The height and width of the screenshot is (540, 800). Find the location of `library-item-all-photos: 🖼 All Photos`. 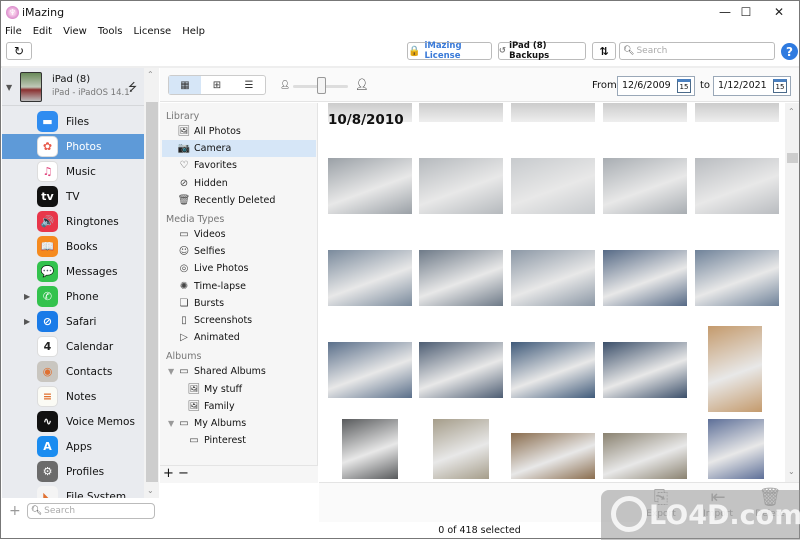

library-item-all-photos: 🖼 All Photos is located at coordinates (239, 131).